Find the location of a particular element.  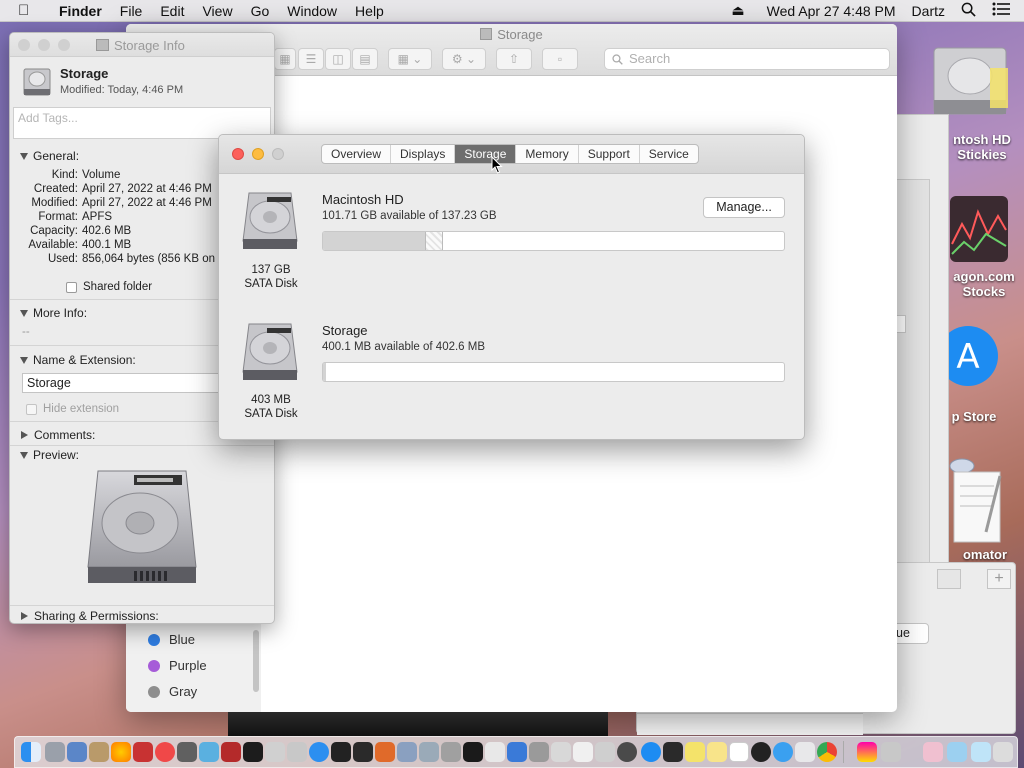

disclosure-down-icon is located at coordinates (24, 360).